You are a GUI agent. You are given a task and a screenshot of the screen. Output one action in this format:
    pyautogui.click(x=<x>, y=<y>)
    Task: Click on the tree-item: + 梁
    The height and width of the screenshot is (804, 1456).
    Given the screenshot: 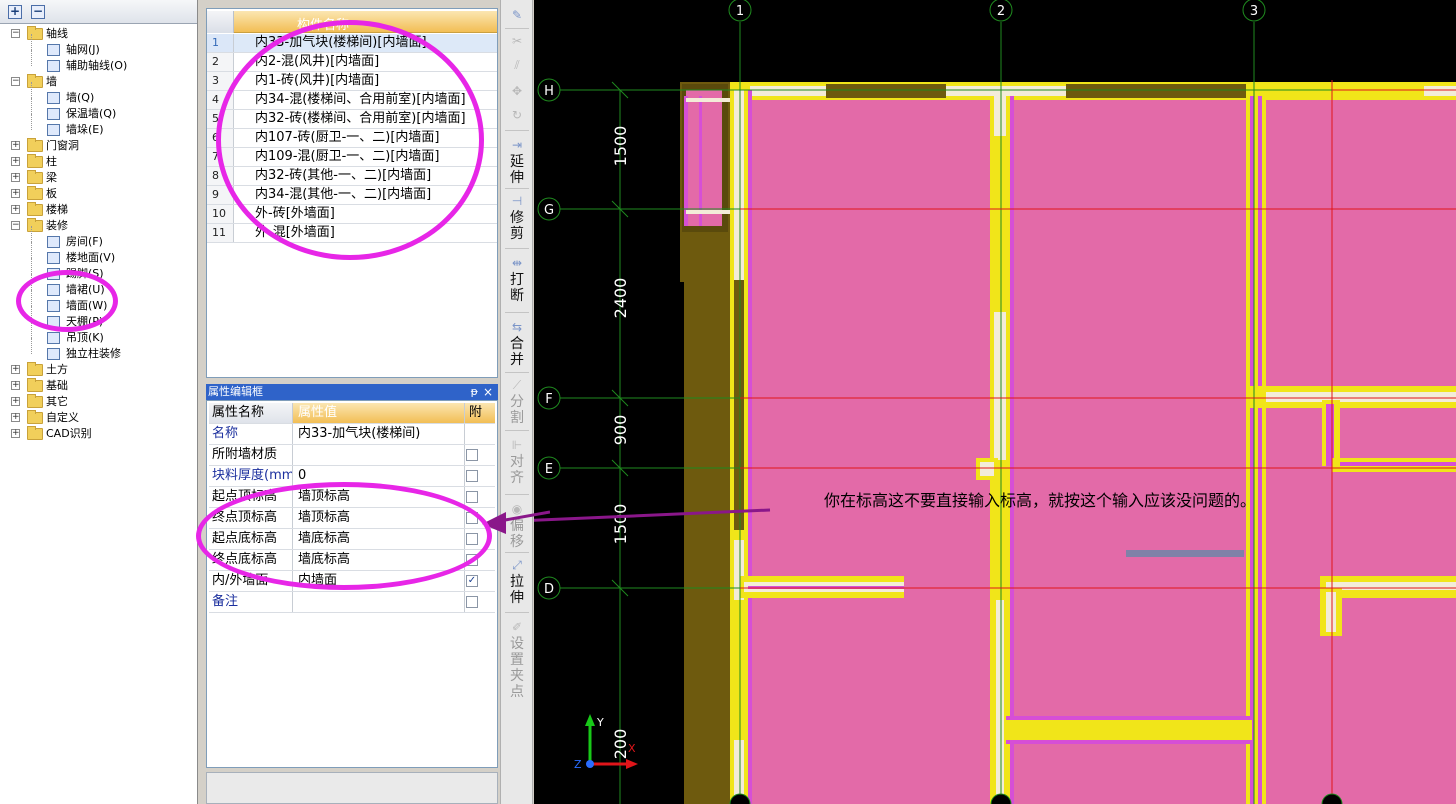 What is the action you would take?
    pyautogui.click(x=98, y=178)
    